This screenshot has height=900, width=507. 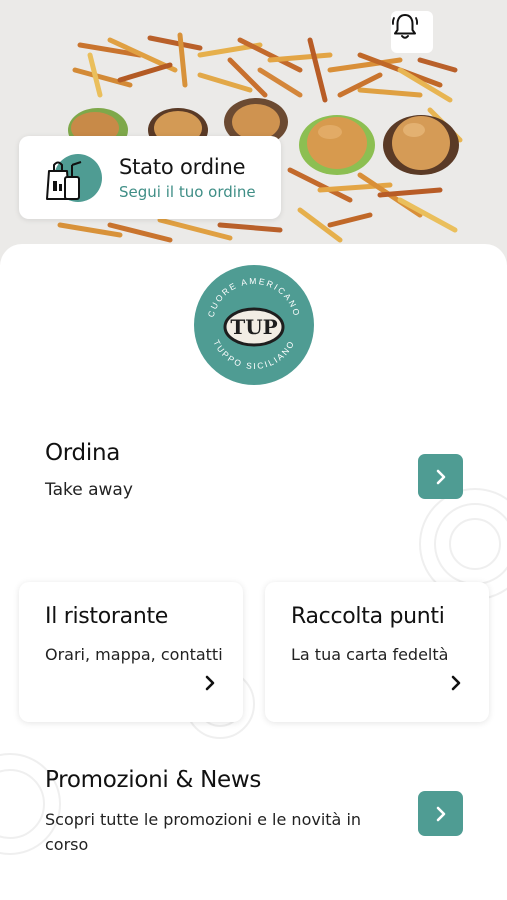 What do you see at coordinates (107, 616) in the screenshot?
I see `restaurant-info-title: Il ristorante` at bounding box center [107, 616].